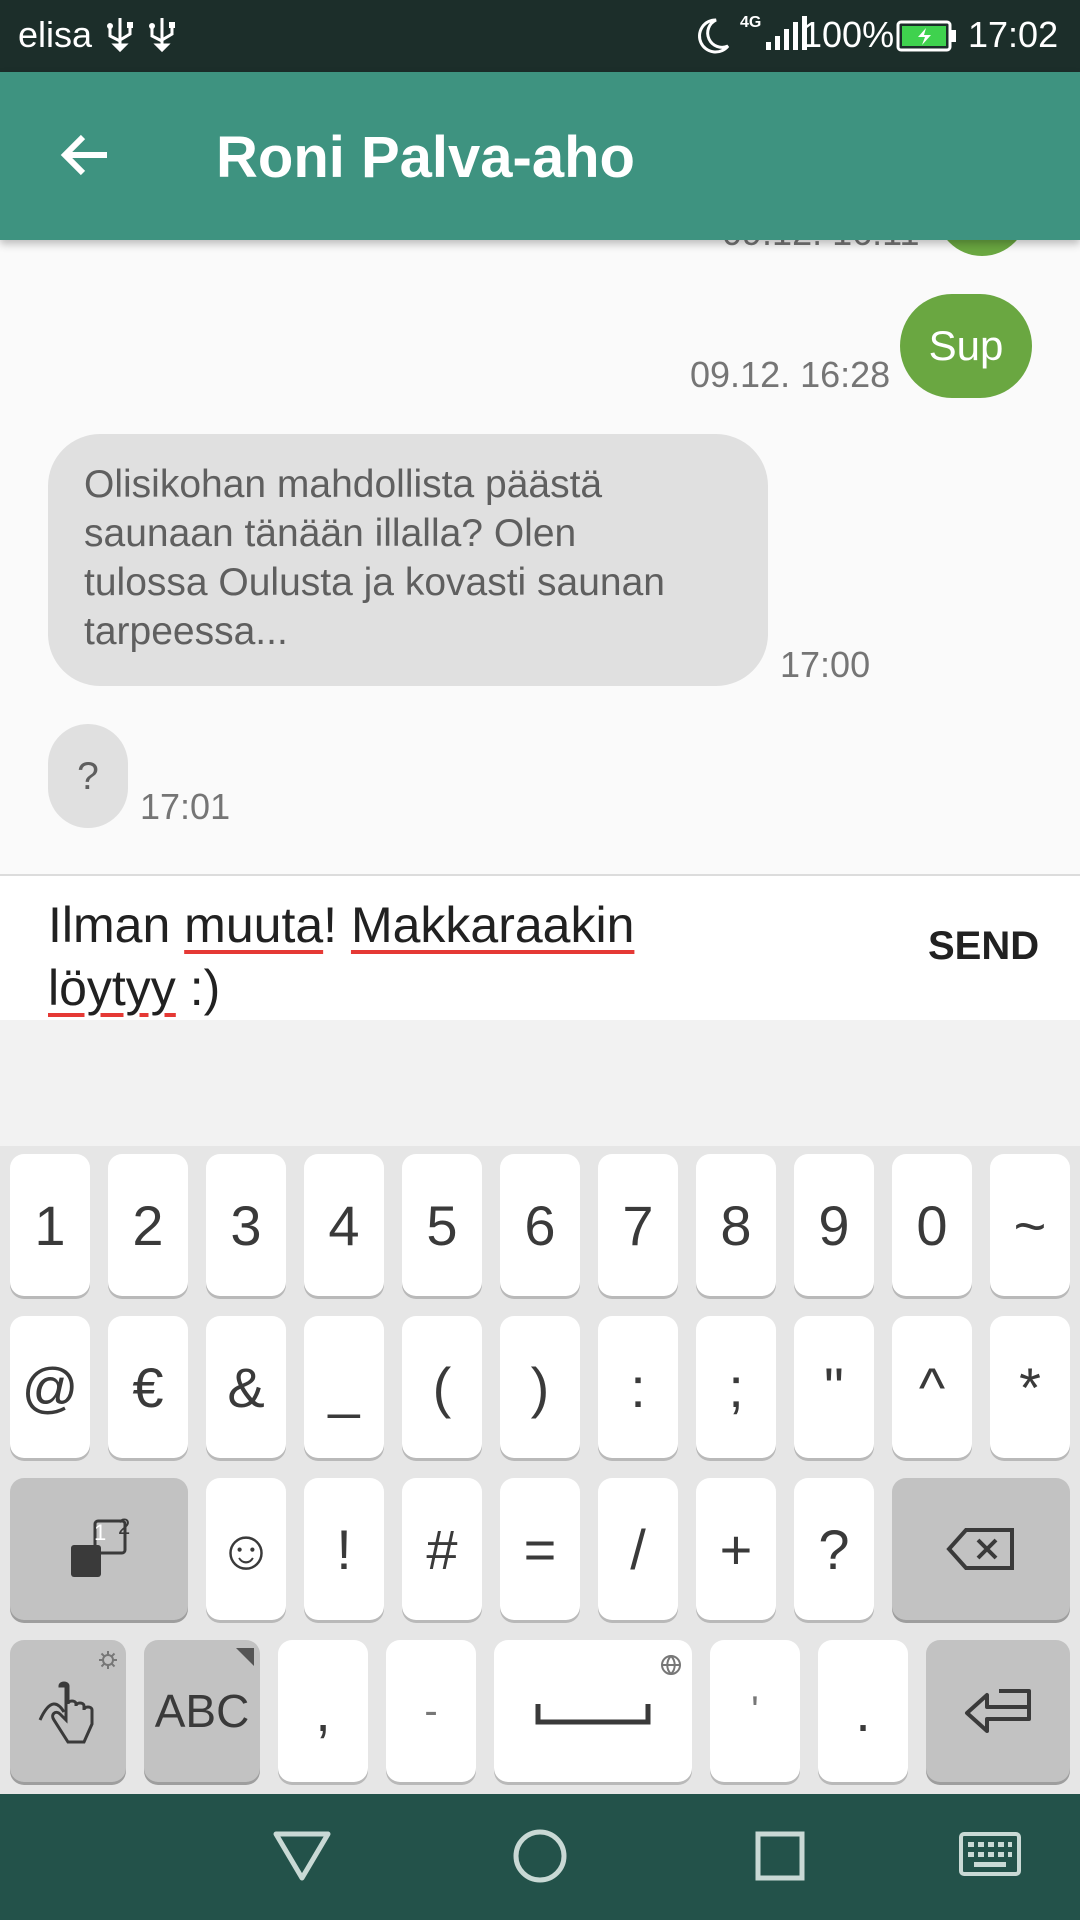 Image resolution: width=1080 pixels, height=1920 pixels. Describe the element at coordinates (927, 38) in the screenshot. I see `battery-charging-icon` at that location.